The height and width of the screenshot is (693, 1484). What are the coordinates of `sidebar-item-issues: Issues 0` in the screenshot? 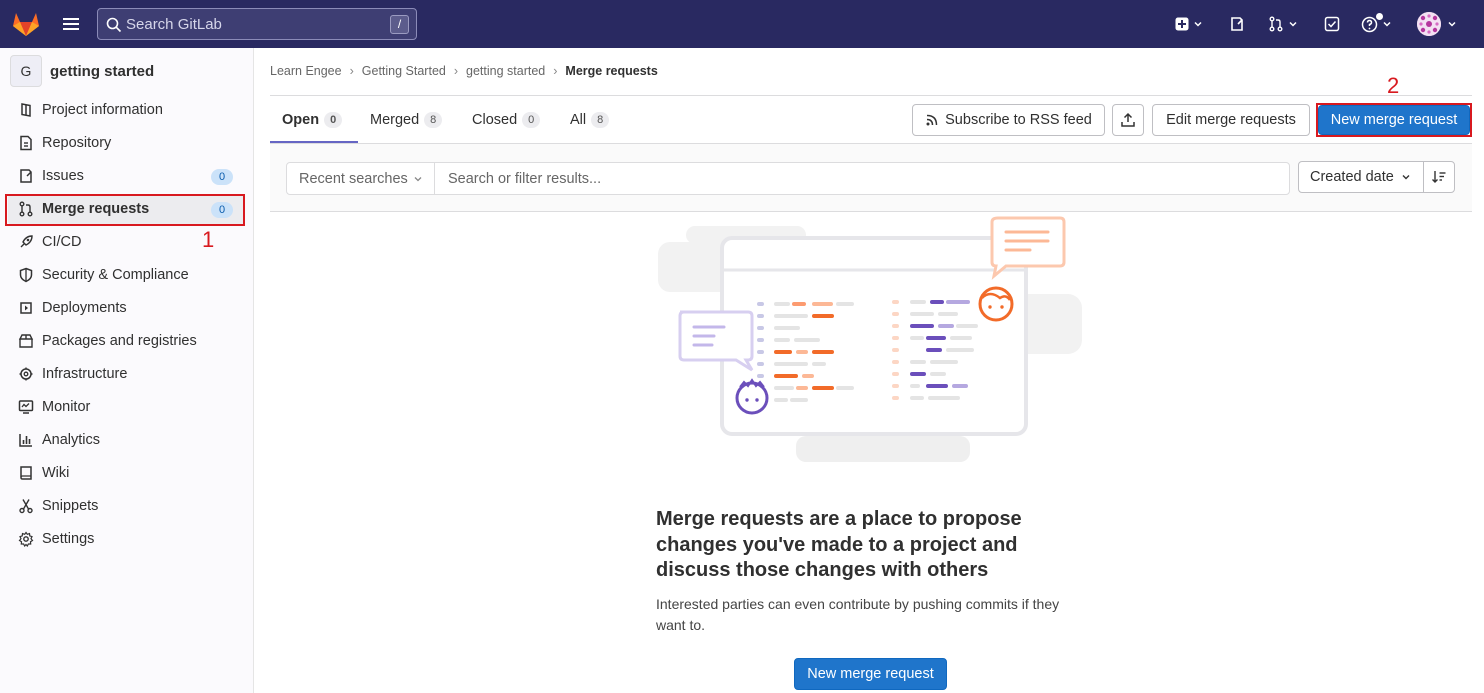 It's located at (126, 176).